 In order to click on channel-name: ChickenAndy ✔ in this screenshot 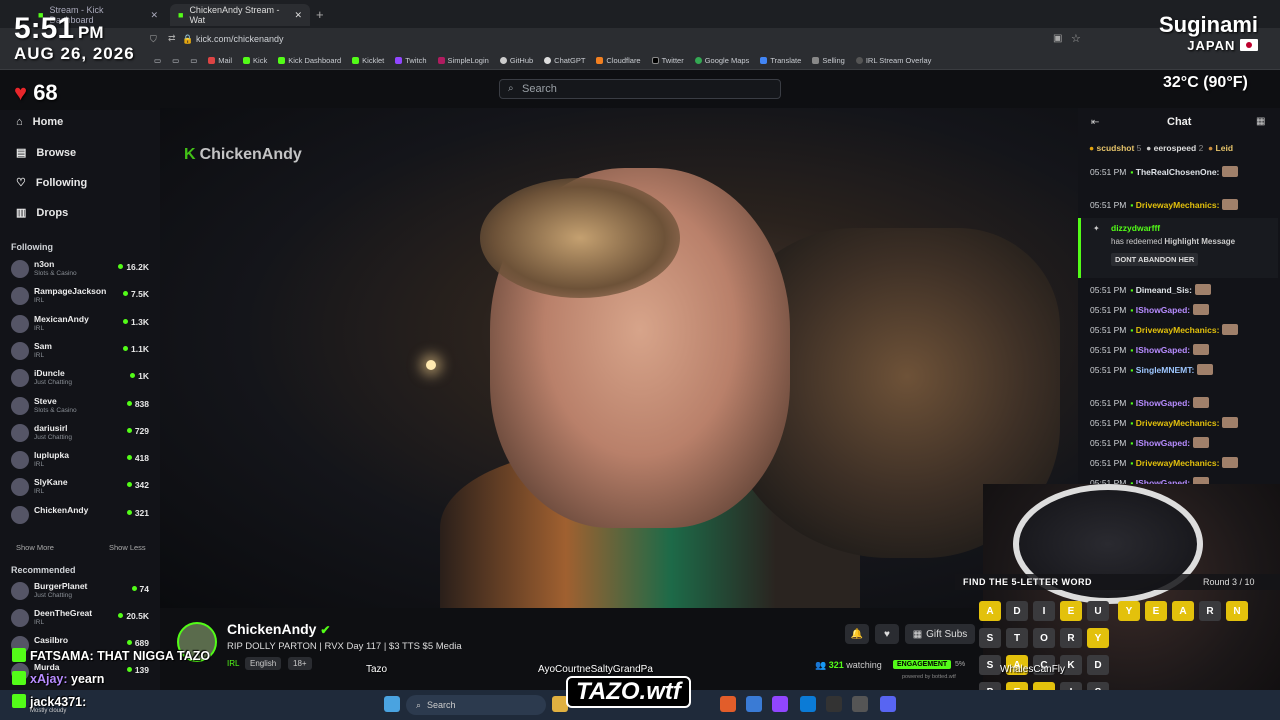, I will do `click(278, 629)`.